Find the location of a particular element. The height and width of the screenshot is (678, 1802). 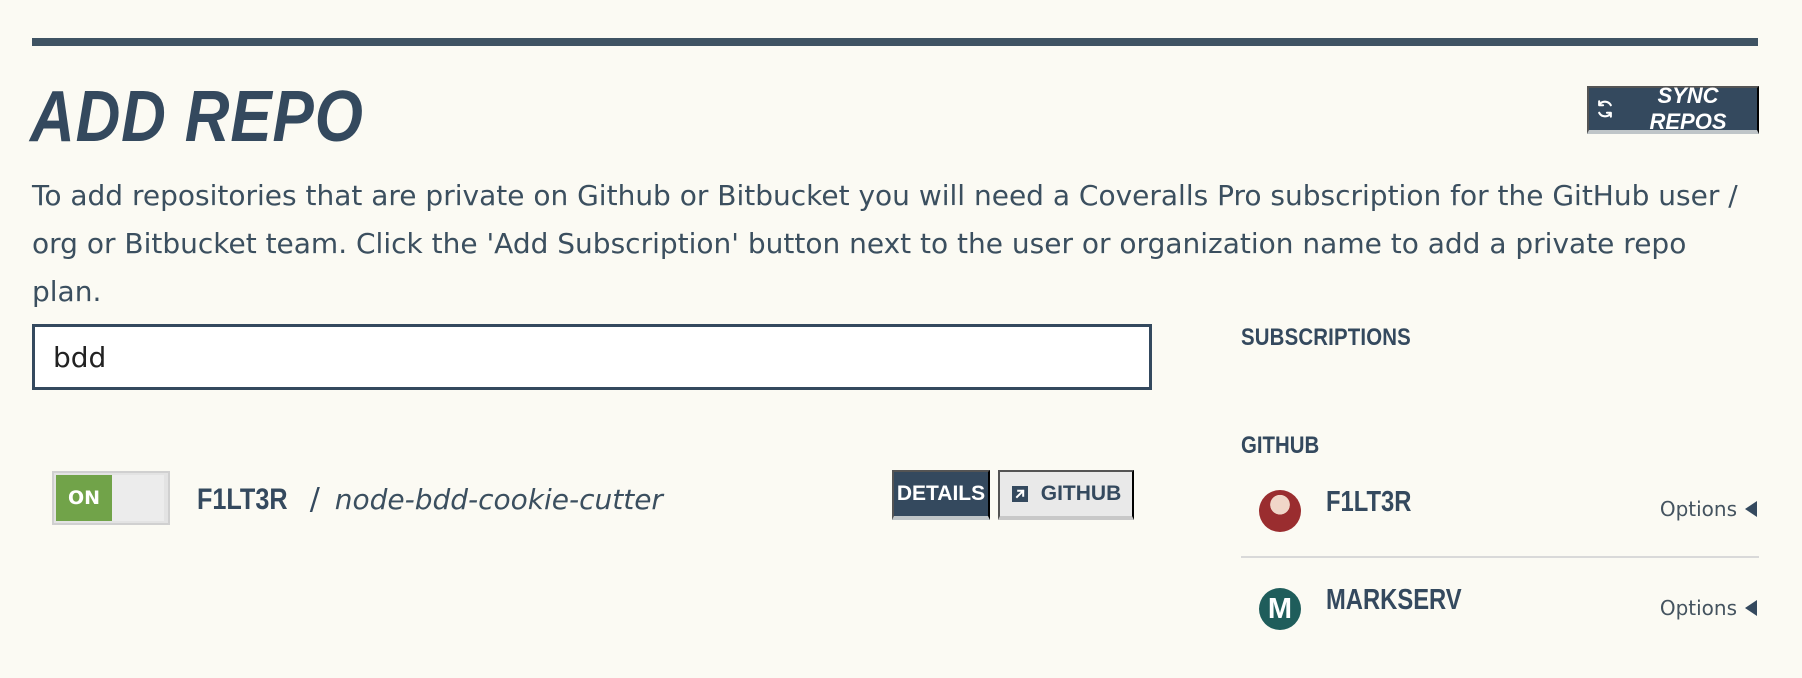

repo-toggle: ON is located at coordinates (111, 498).